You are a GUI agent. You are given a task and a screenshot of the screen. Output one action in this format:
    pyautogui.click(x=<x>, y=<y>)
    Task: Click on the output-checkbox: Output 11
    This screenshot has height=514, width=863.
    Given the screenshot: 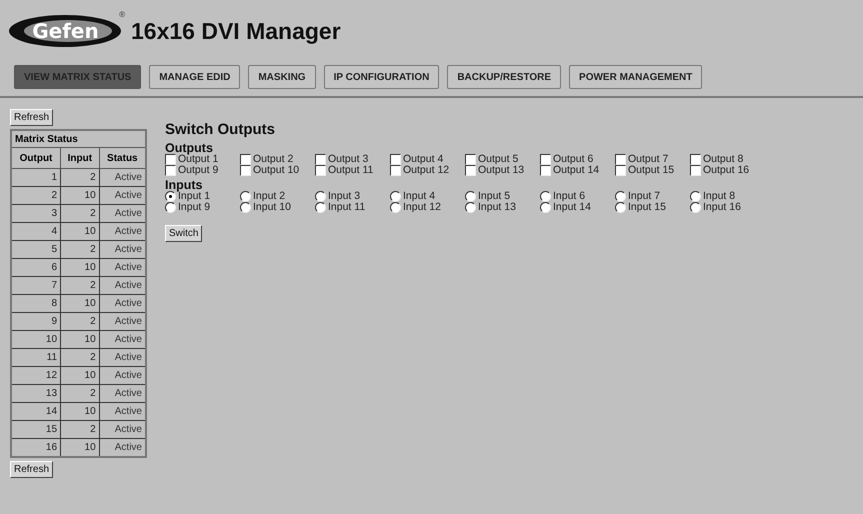 What is the action you would take?
    pyautogui.click(x=352, y=170)
    